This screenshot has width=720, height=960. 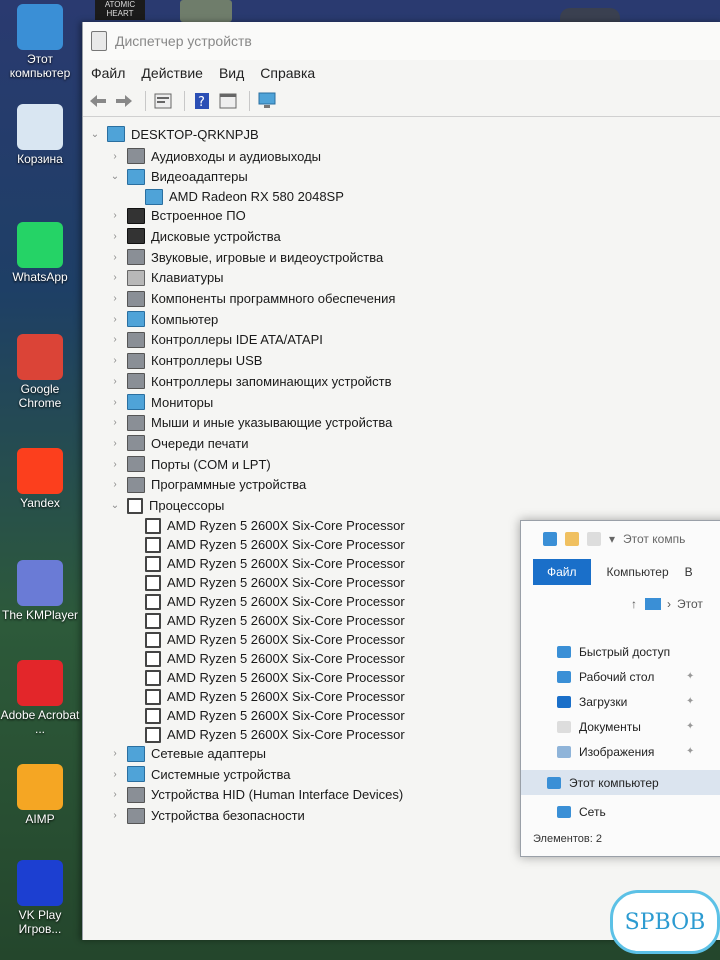 What do you see at coordinates (172, 73) in the screenshot?
I see `menu-item: Действие` at bounding box center [172, 73].